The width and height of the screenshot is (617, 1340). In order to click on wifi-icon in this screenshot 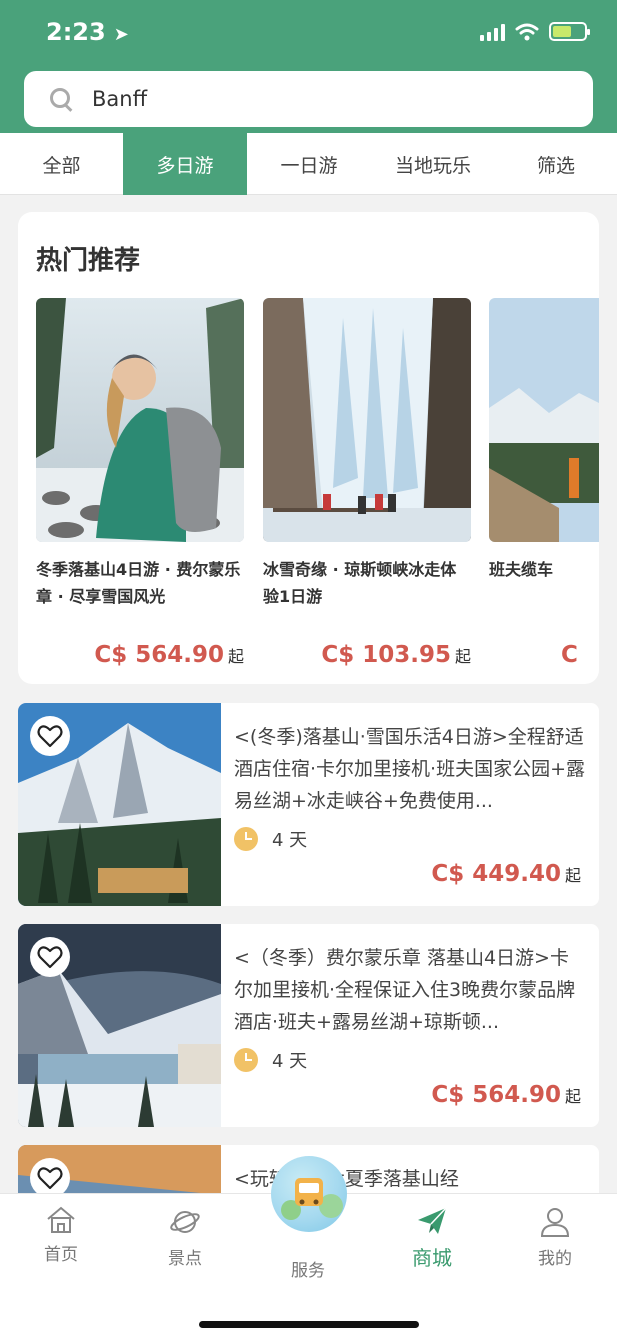, I will do `click(527, 31)`.